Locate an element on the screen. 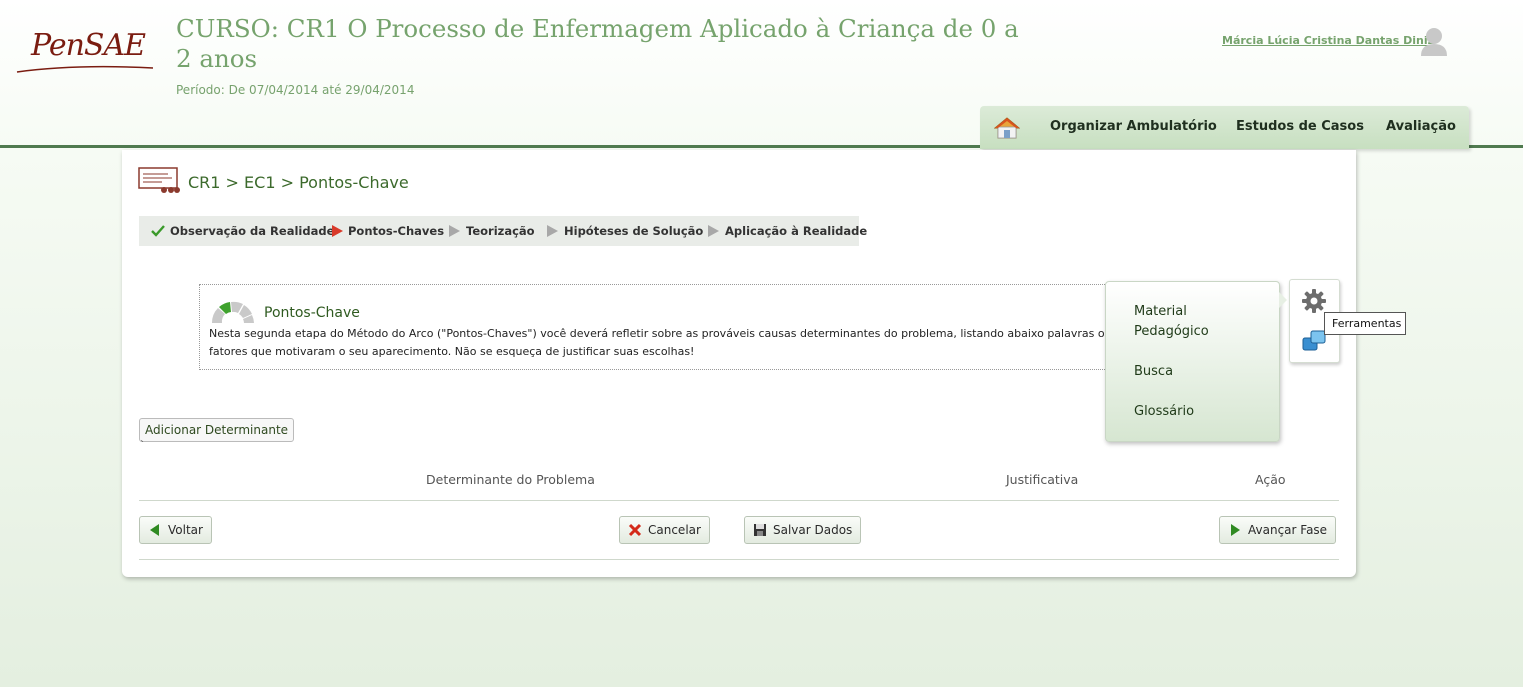 The height and width of the screenshot is (687, 1523). next-phase-button: Avançar Fase is located at coordinates (1278, 530).